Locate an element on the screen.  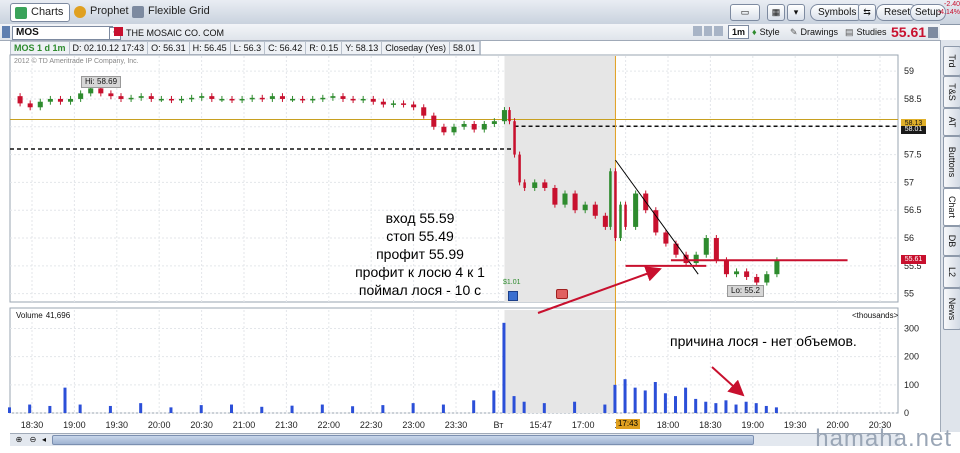
symbols-button: Symbols is located at coordinates (837, 12).